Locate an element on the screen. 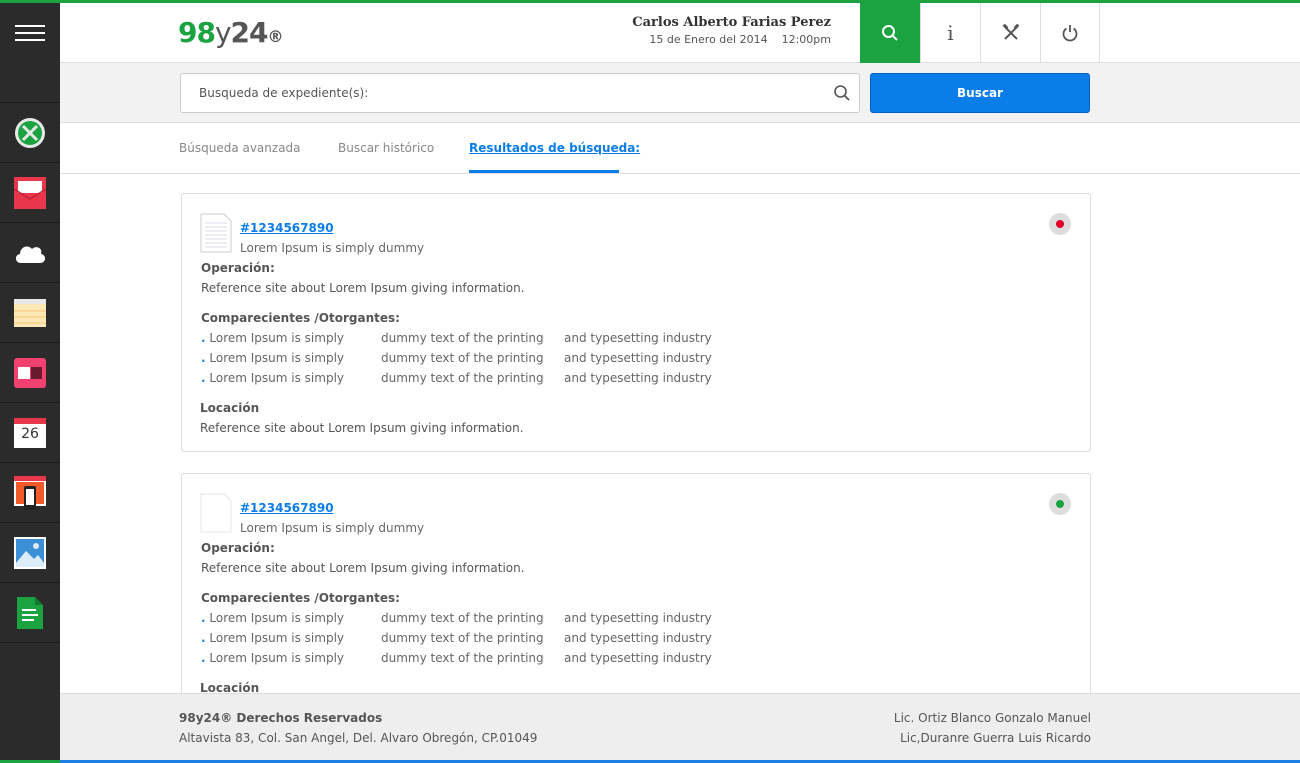 This screenshot has height=763, width=1300. power-button is located at coordinates (1070, 33).